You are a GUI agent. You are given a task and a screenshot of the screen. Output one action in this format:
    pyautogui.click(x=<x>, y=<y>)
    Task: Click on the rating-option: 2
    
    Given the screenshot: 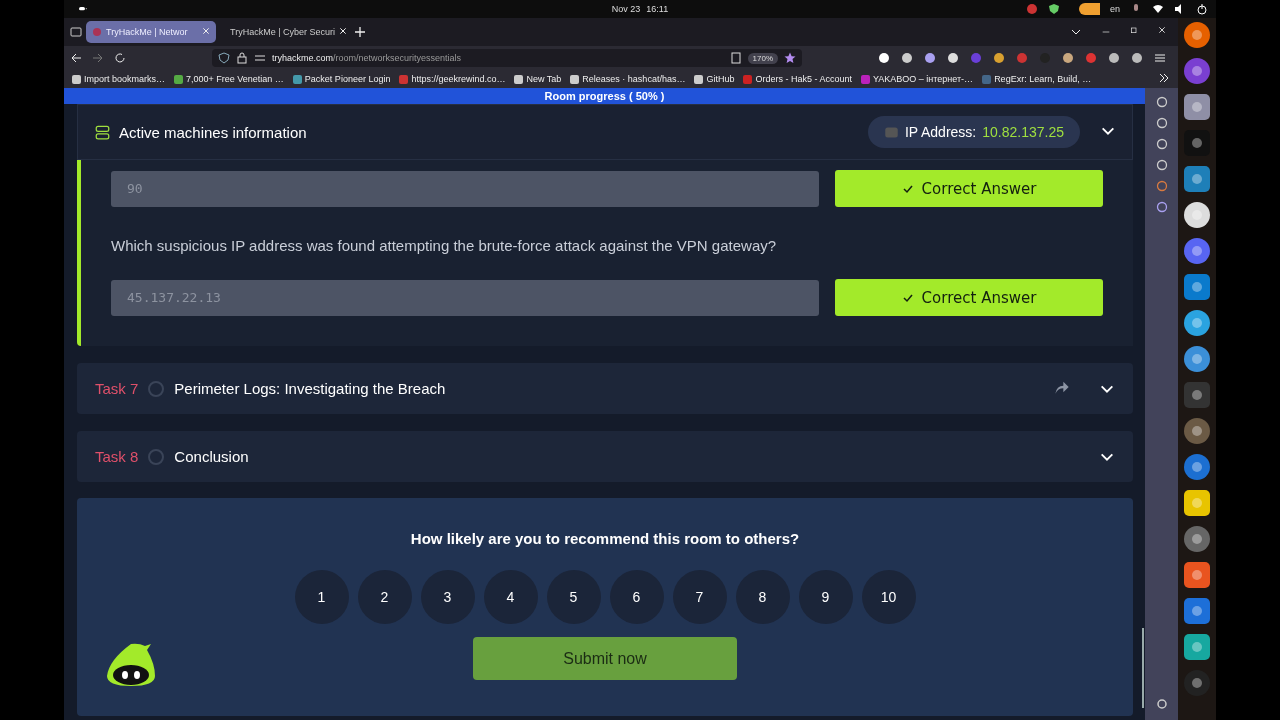 What is the action you would take?
    pyautogui.click(x=384, y=597)
    